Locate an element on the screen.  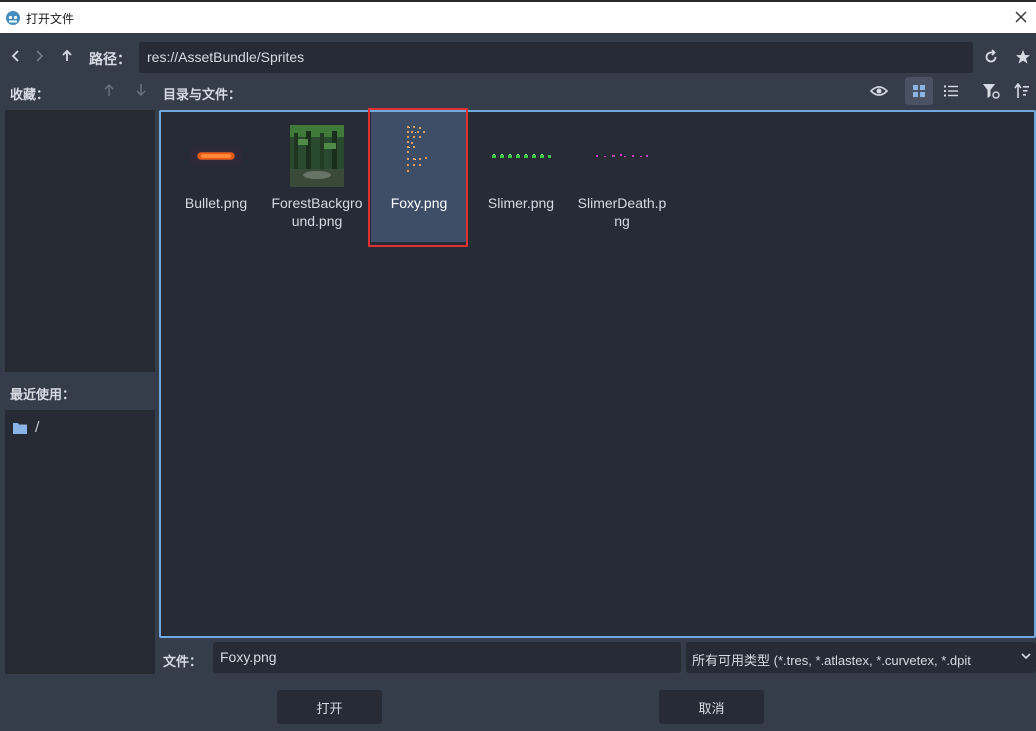
file-name: ForestBackground.png is located at coordinates (317, 212).